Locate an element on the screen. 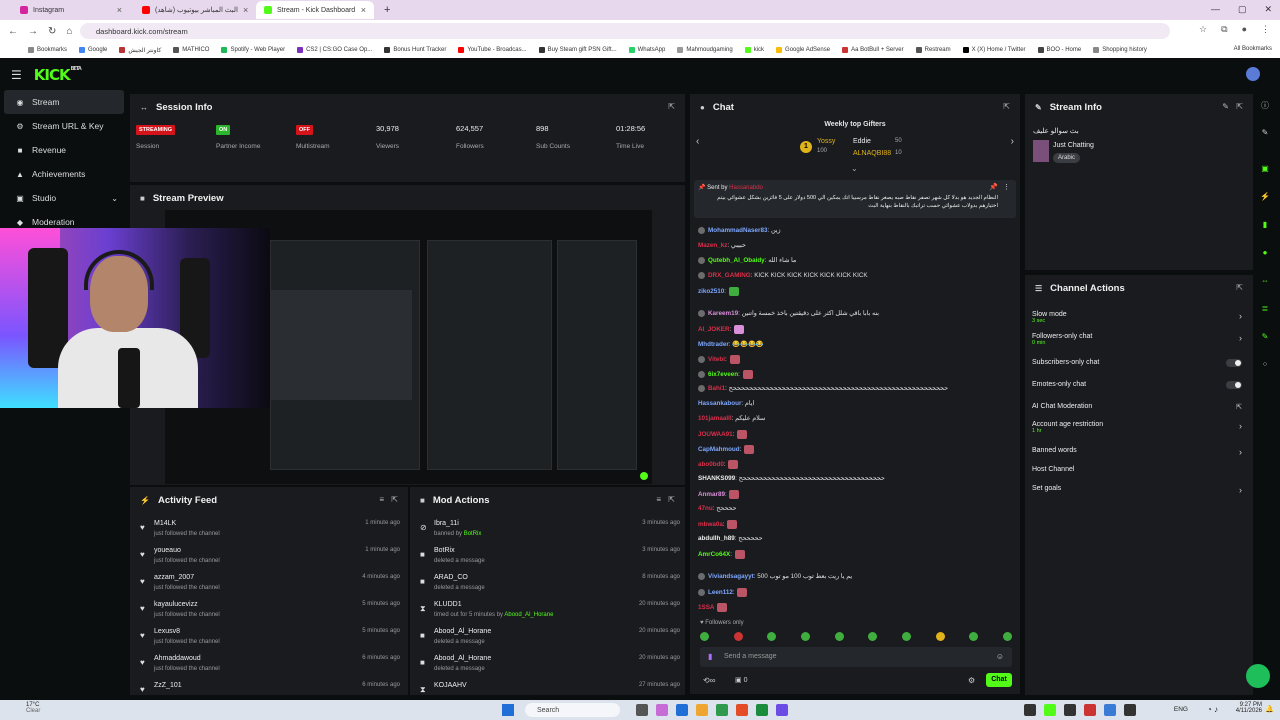  bookmark-item: X (X) Home / Twitter is located at coordinates (994, 50).